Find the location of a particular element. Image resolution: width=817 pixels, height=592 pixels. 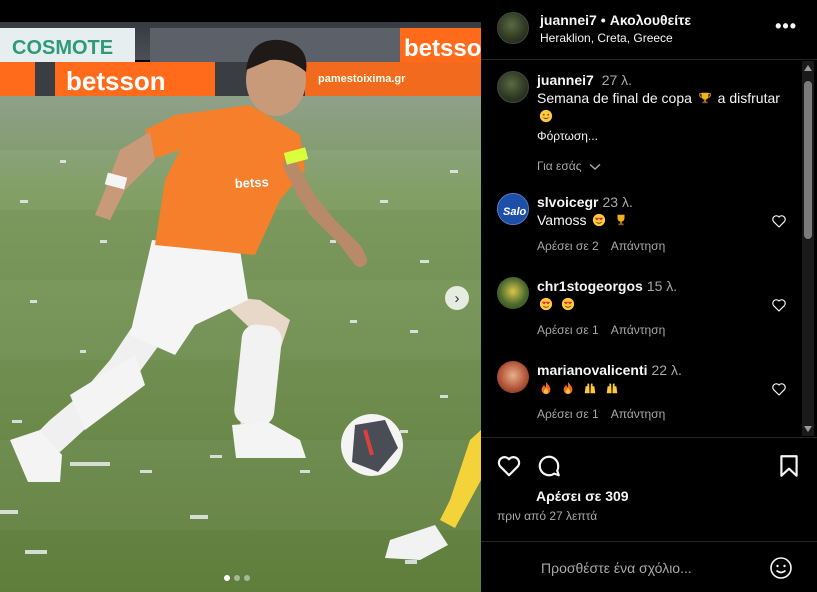

comment-username: slvoicegr is located at coordinates (567, 202).